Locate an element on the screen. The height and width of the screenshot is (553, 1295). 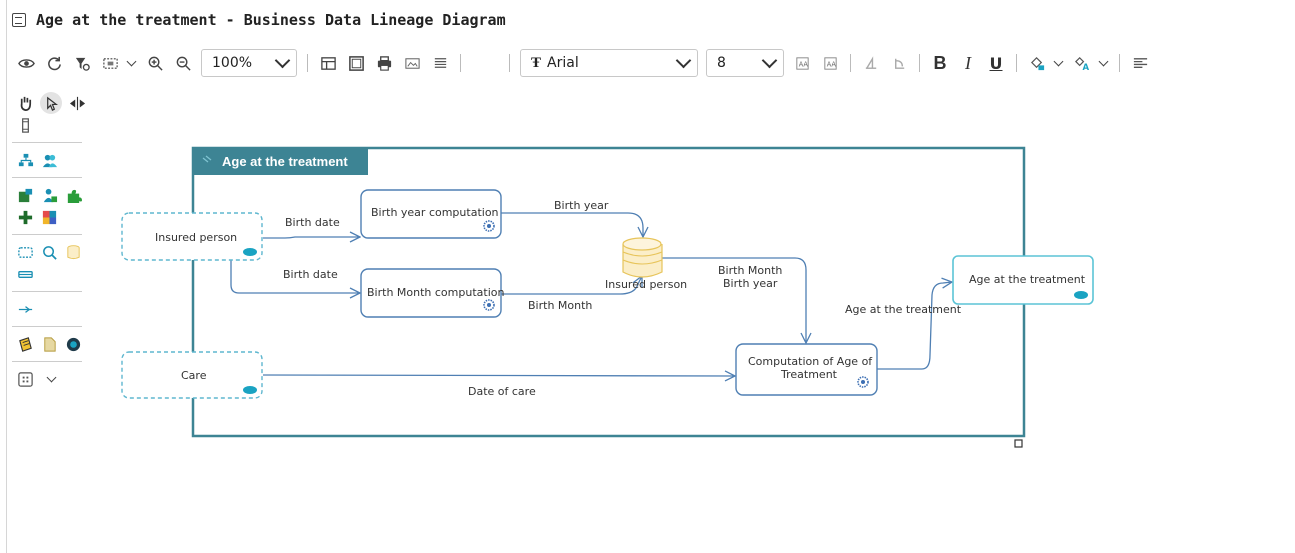
datastore-insured-person: Insured person is located at coordinates (646, 264).